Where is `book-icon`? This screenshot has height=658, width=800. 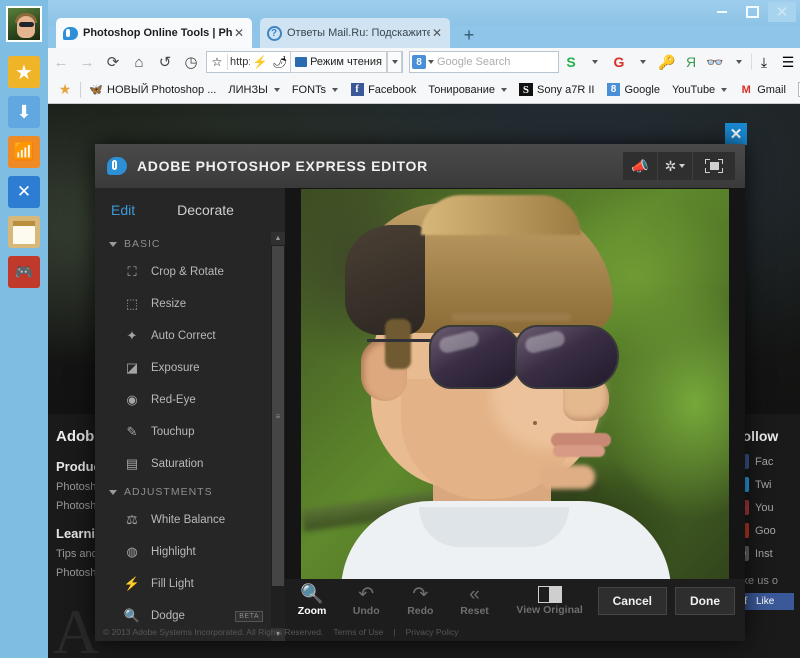 book-icon is located at coordinates (301, 62).